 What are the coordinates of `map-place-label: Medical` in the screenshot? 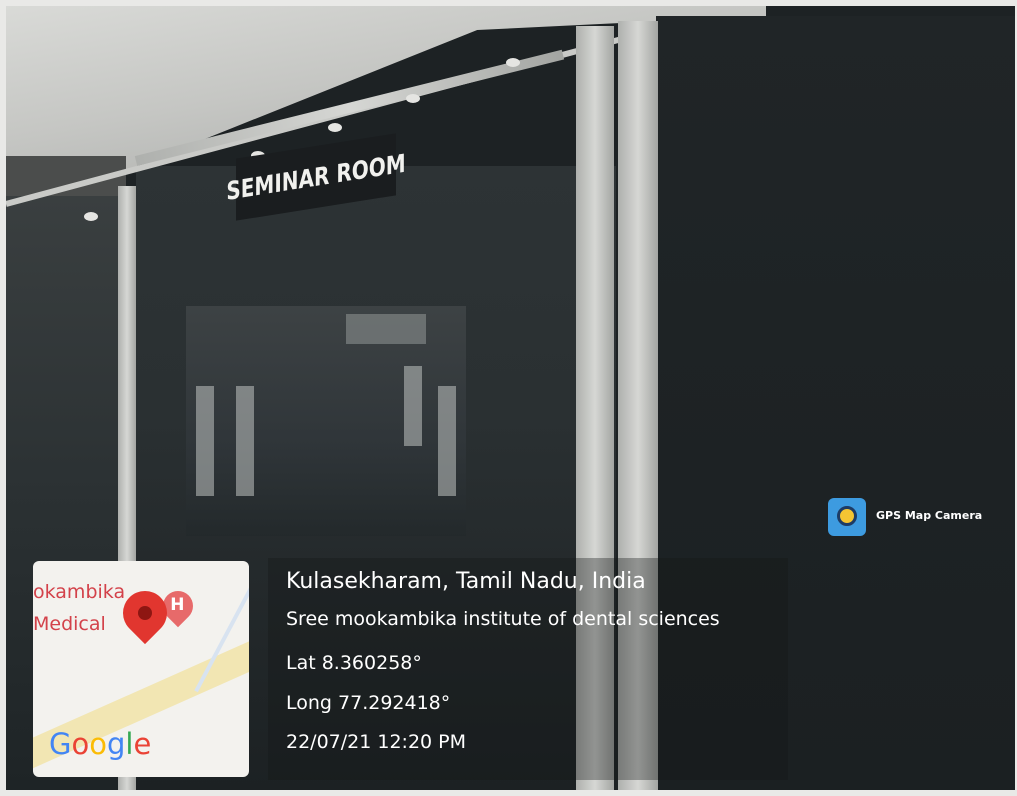 It's located at (69, 624).